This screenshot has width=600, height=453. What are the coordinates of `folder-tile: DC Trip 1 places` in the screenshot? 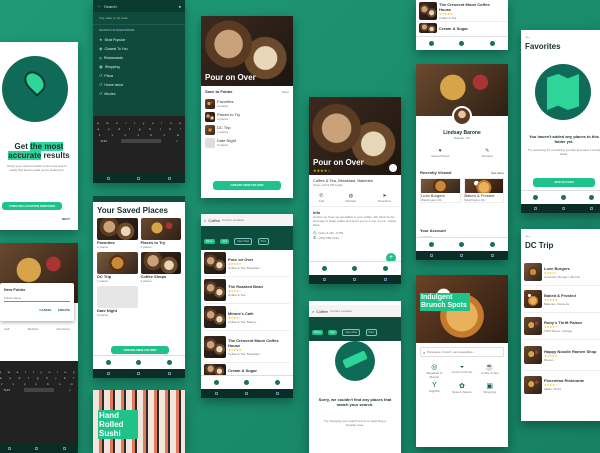 It's located at (117, 267).